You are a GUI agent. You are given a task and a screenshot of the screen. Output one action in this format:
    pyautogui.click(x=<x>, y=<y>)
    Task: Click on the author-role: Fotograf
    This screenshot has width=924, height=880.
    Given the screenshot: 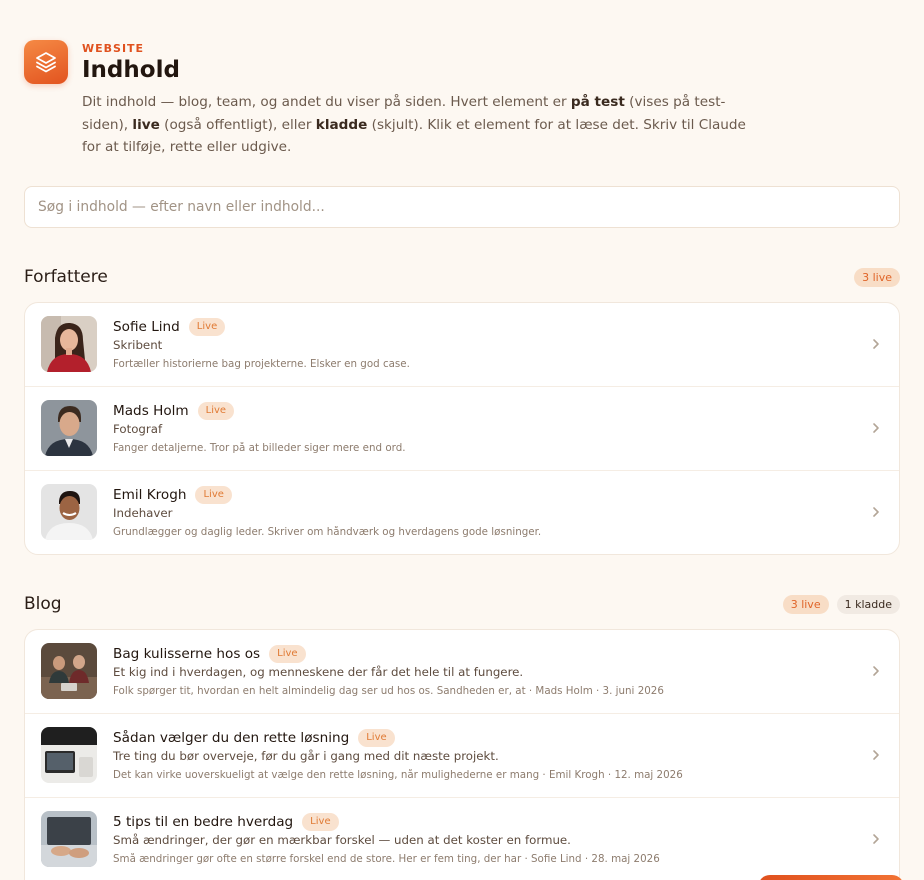 What is the action you would take?
    pyautogui.click(x=138, y=429)
    